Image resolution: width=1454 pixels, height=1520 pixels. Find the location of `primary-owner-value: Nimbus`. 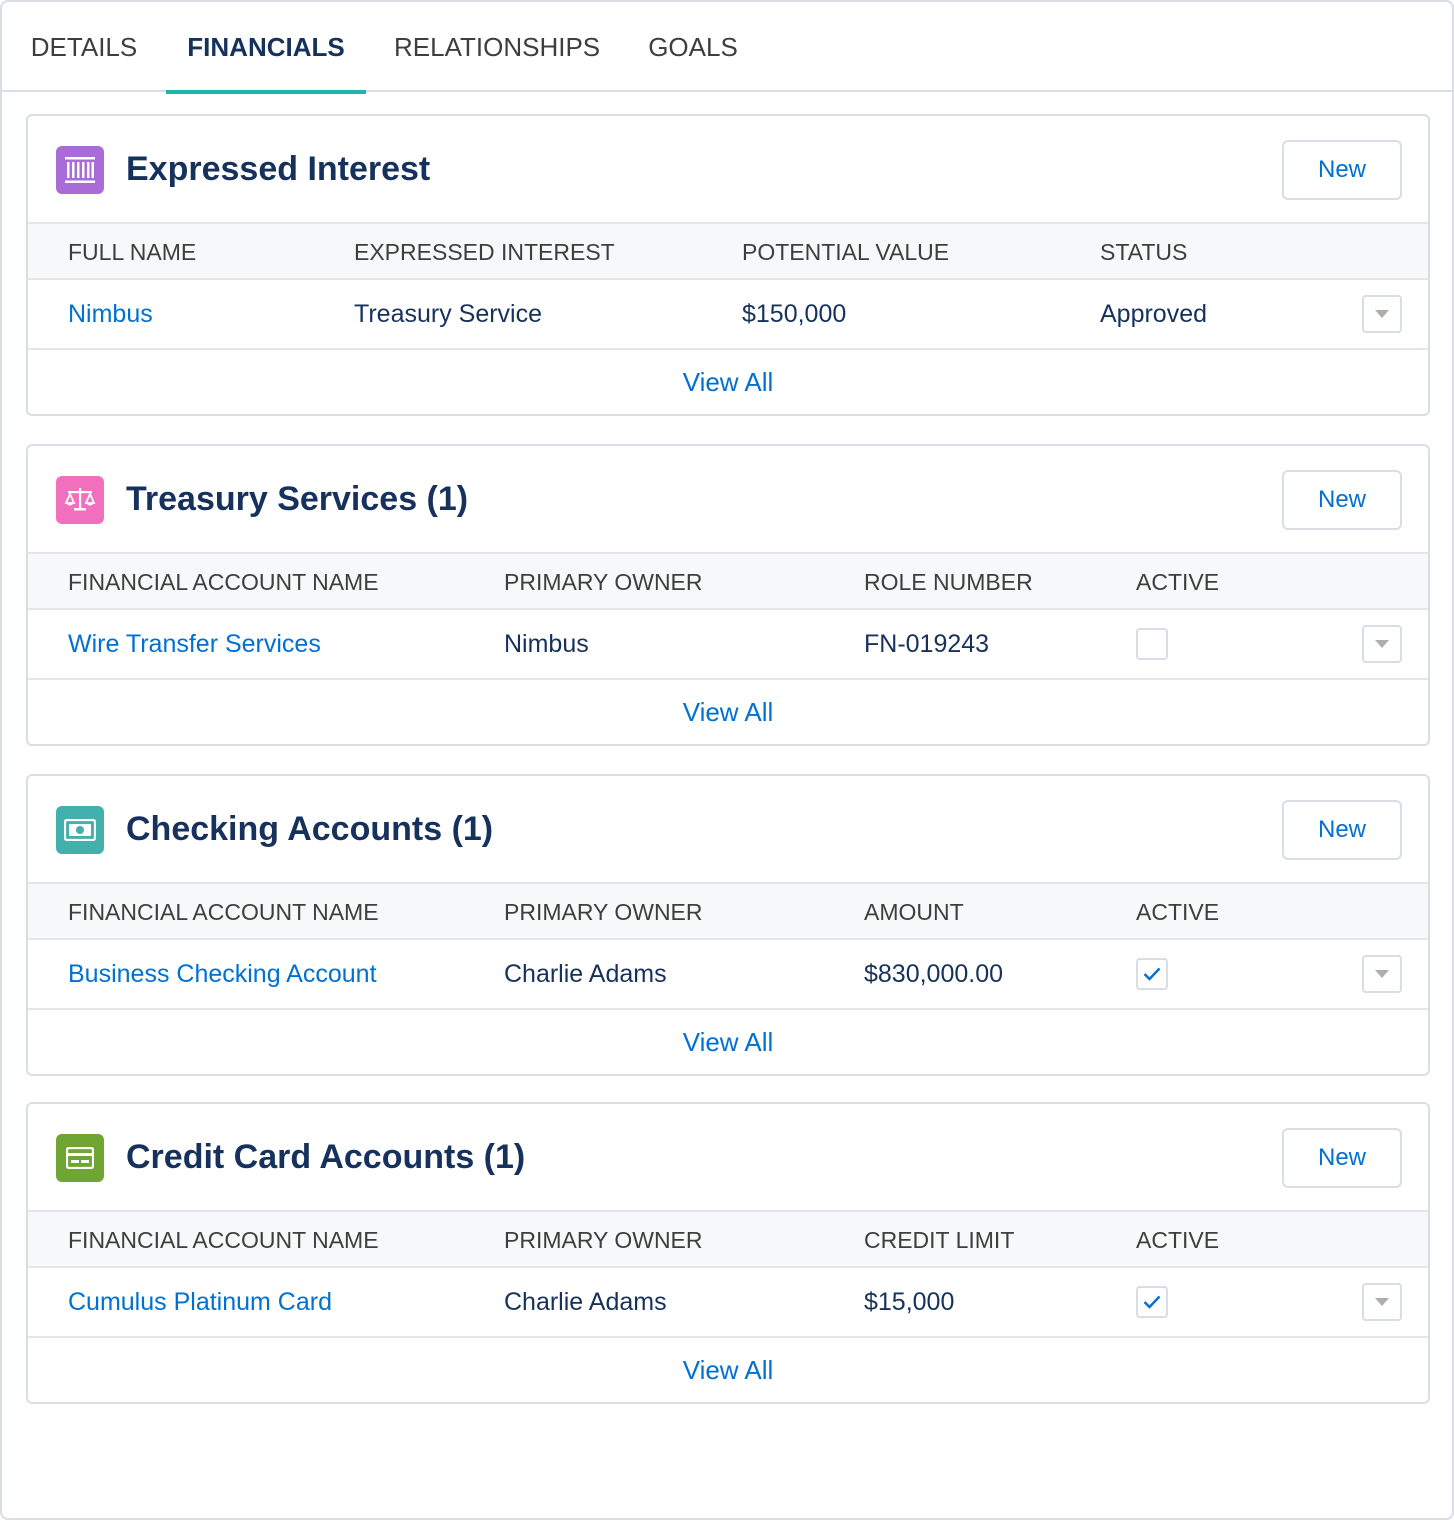

primary-owner-value: Nimbus is located at coordinates (546, 644).